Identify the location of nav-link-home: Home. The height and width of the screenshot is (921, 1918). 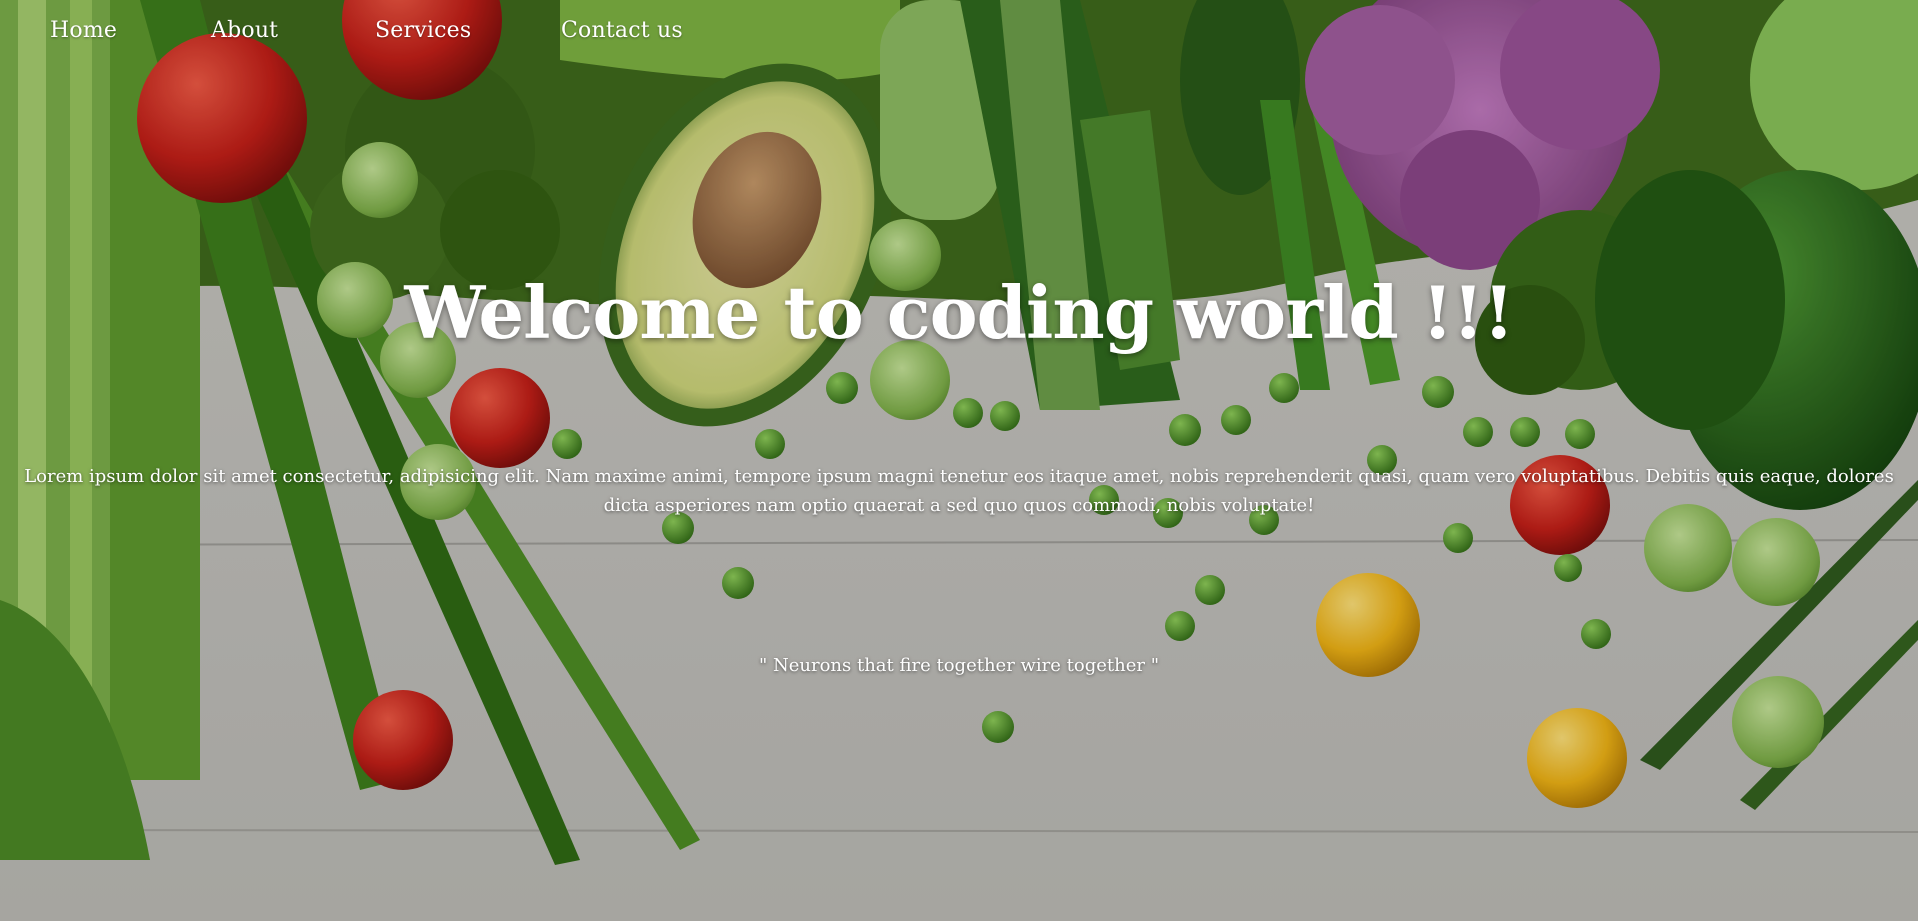
(83, 30).